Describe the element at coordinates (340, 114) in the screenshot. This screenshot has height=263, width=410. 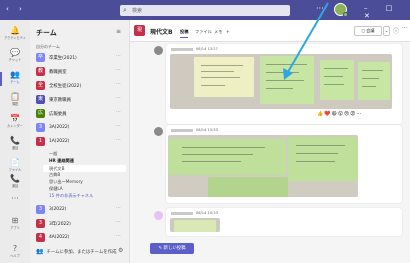
I see `surprised-reaction-icon: 😮` at that location.